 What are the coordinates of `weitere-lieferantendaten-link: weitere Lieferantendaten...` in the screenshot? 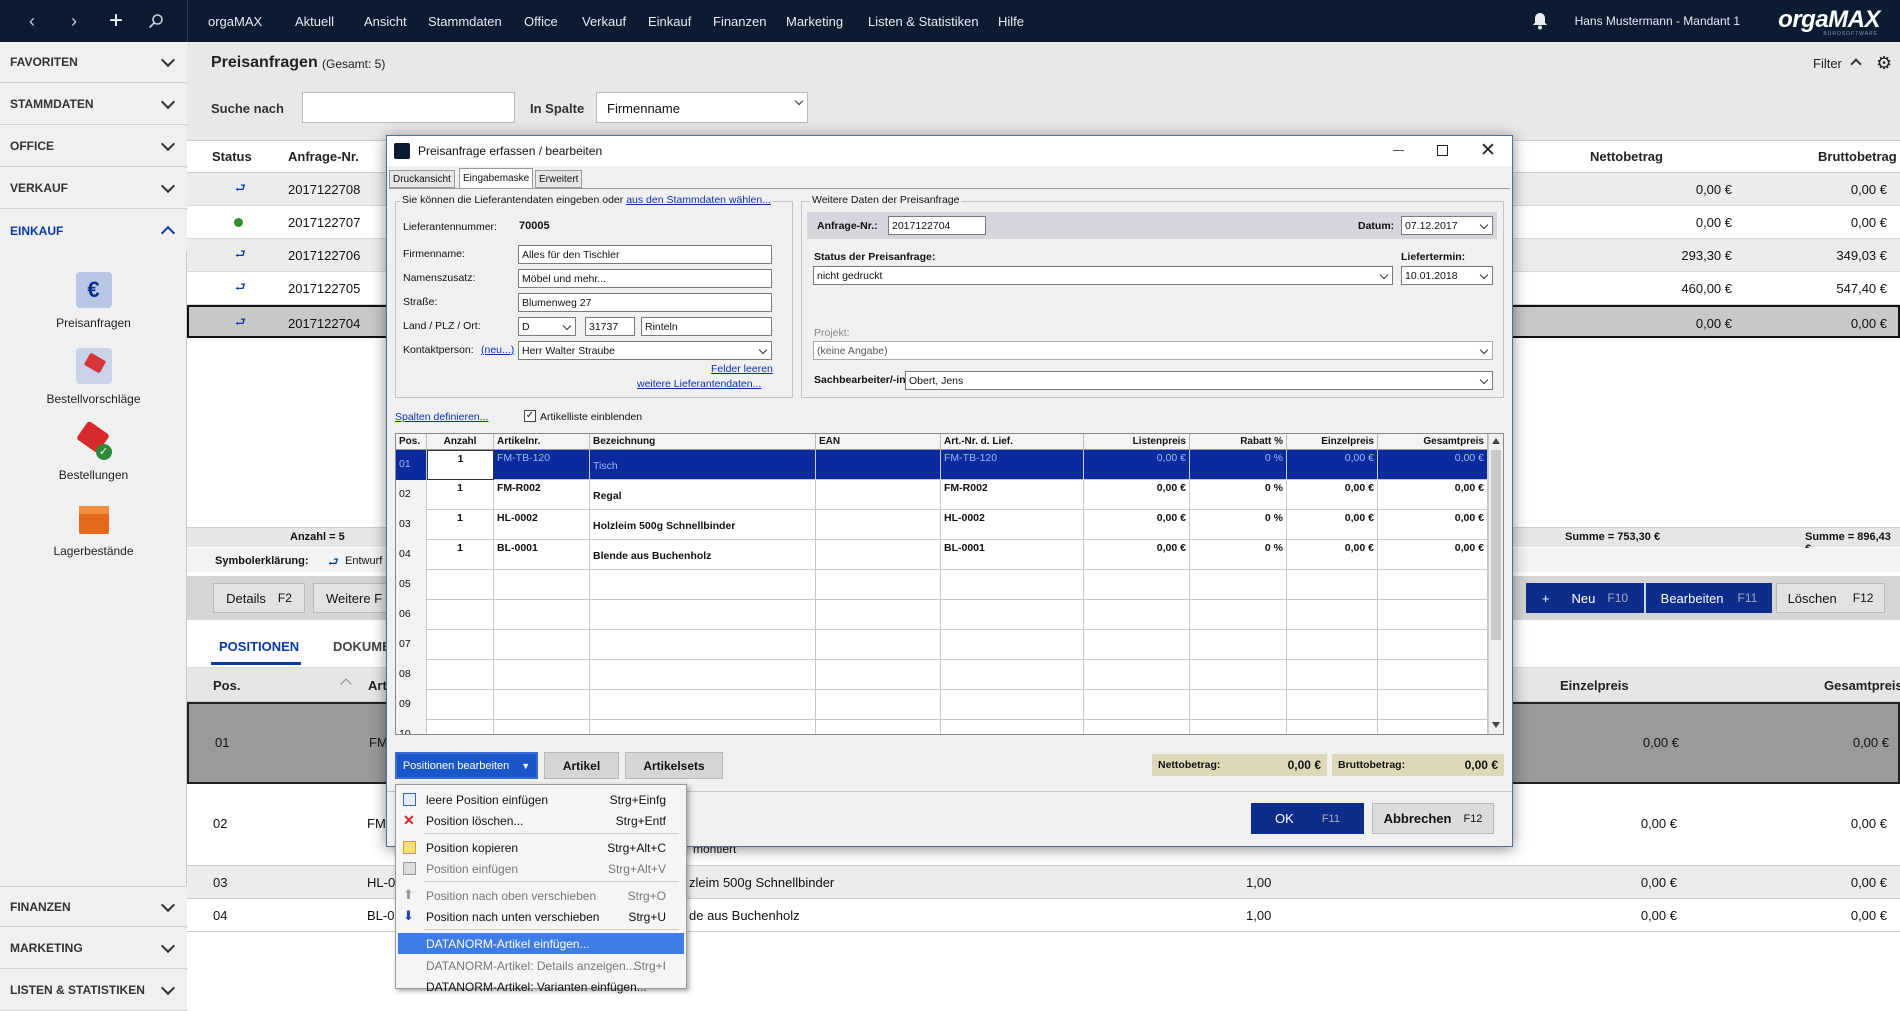 It's located at (699, 384).